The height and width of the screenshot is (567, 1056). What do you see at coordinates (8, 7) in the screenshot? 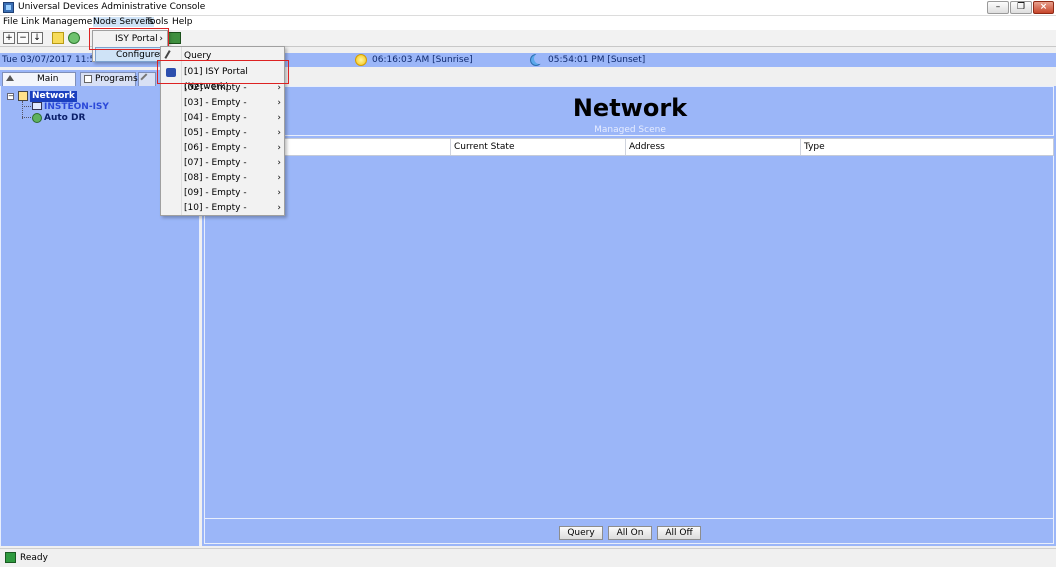
I see `app-icon` at bounding box center [8, 7].